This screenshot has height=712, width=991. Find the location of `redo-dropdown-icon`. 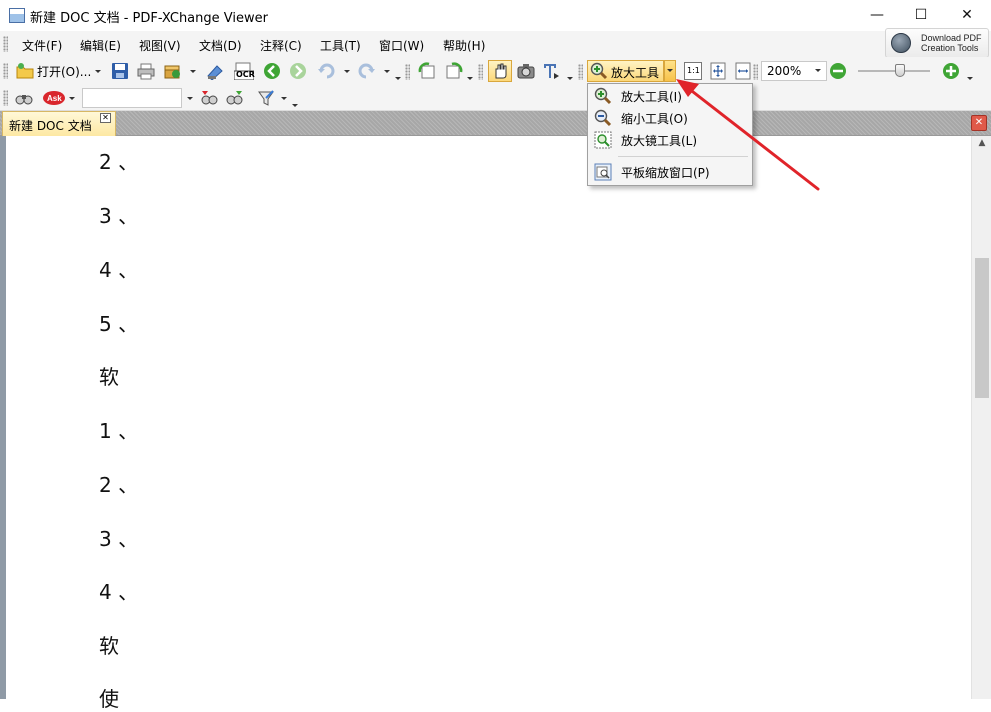

redo-dropdown-icon is located at coordinates (387, 71).